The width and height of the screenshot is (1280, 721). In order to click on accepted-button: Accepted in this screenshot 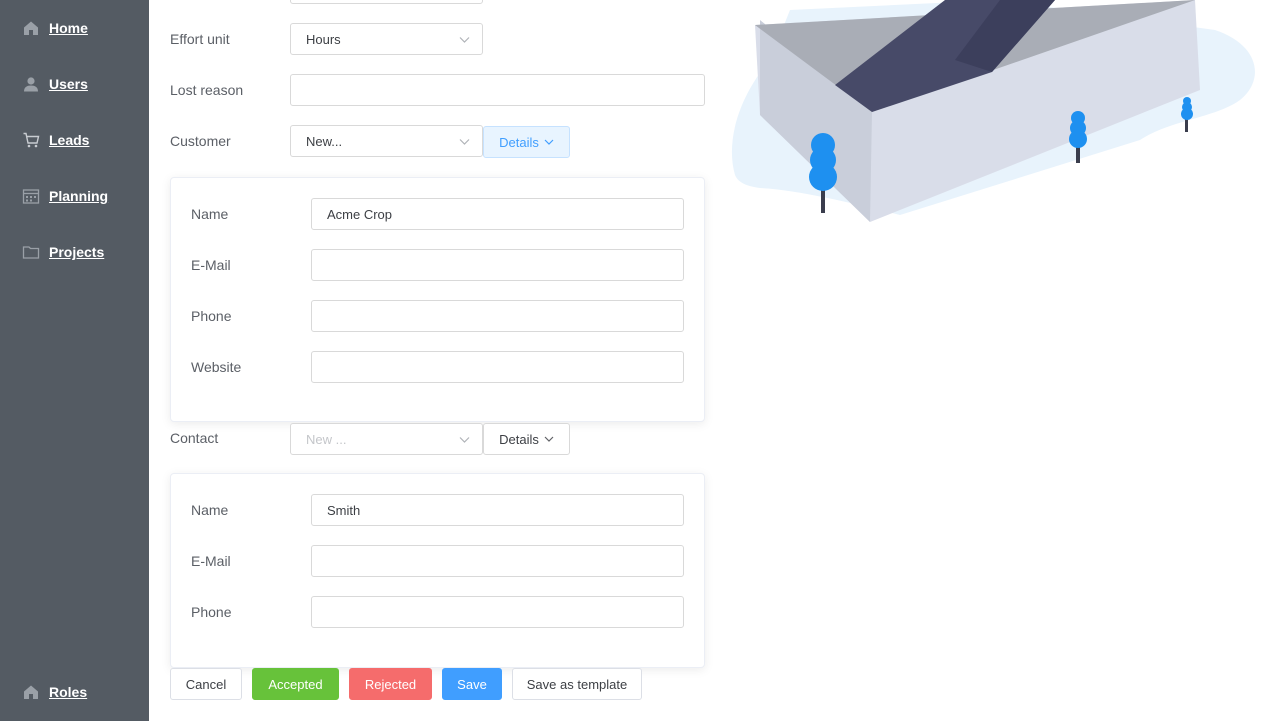, I will do `click(295, 684)`.